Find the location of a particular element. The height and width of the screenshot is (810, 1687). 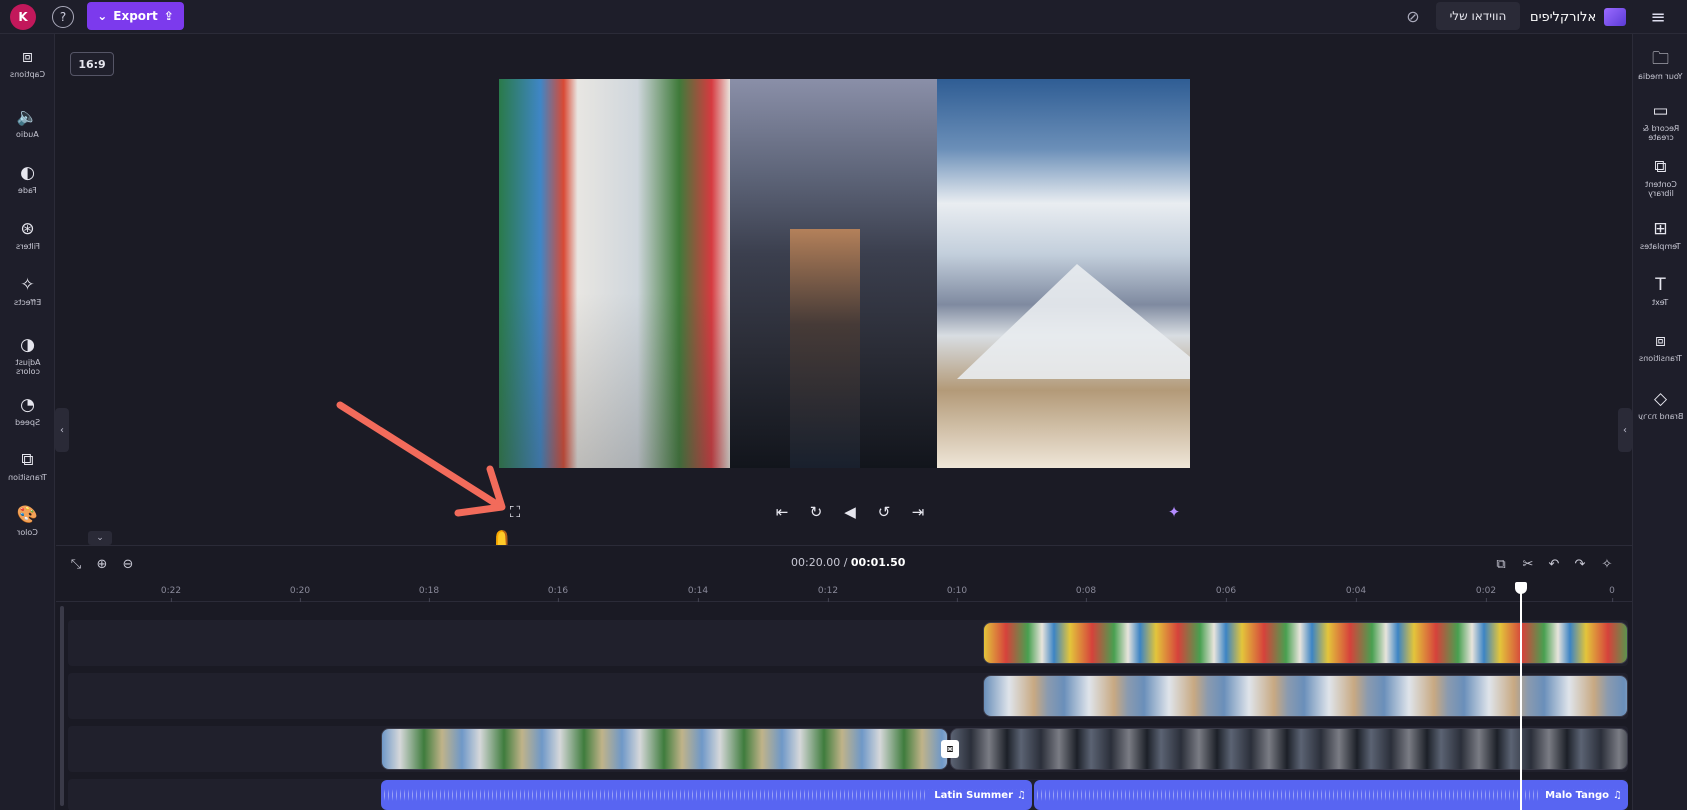

logo-icon is located at coordinates (1615, 17).